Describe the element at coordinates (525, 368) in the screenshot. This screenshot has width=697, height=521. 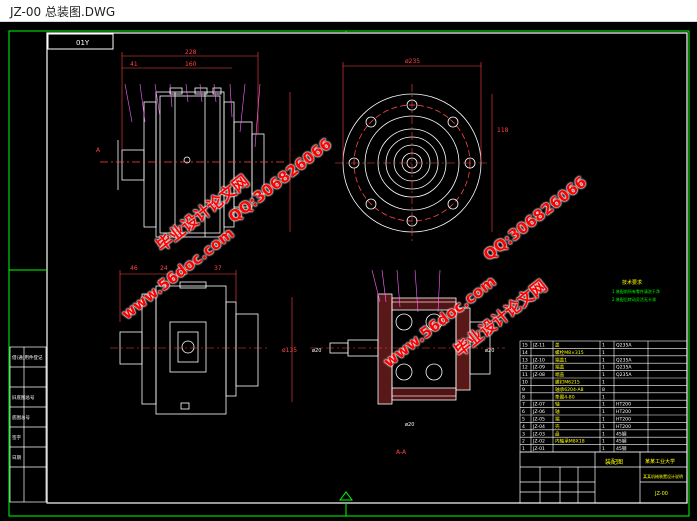
I see `bom-cell-no: 12` at that location.